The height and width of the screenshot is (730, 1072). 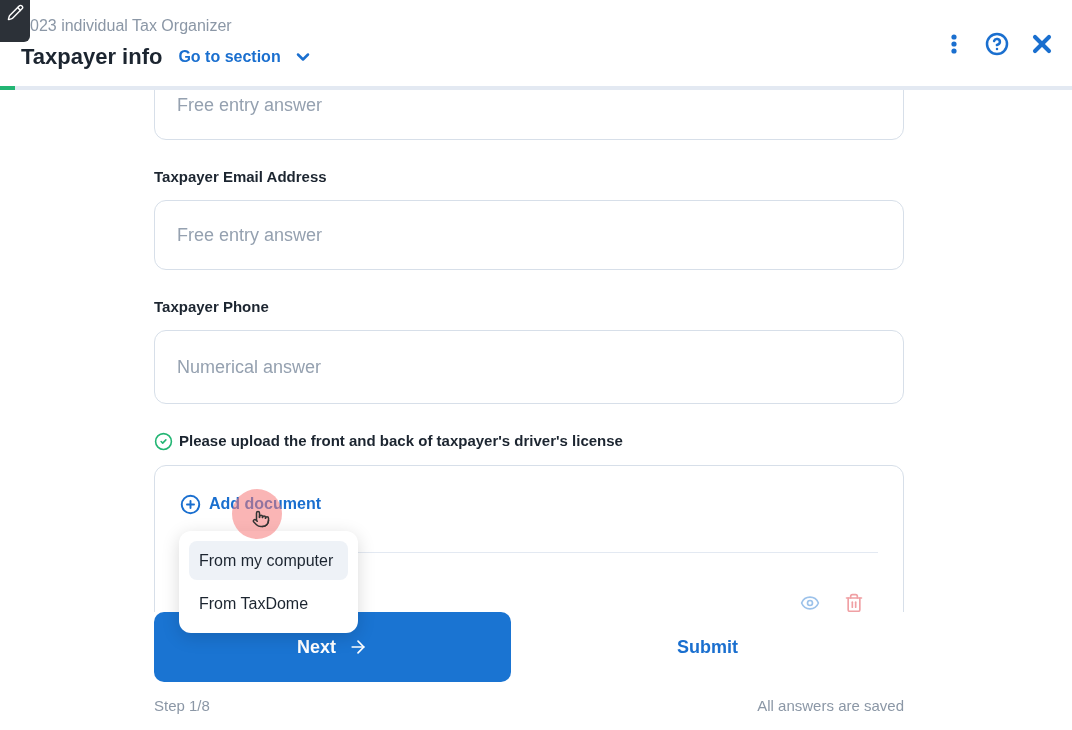 What do you see at coordinates (211, 306) in the screenshot?
I see `field-label: Taxpayer Phone` at bounding box center [211, 306].